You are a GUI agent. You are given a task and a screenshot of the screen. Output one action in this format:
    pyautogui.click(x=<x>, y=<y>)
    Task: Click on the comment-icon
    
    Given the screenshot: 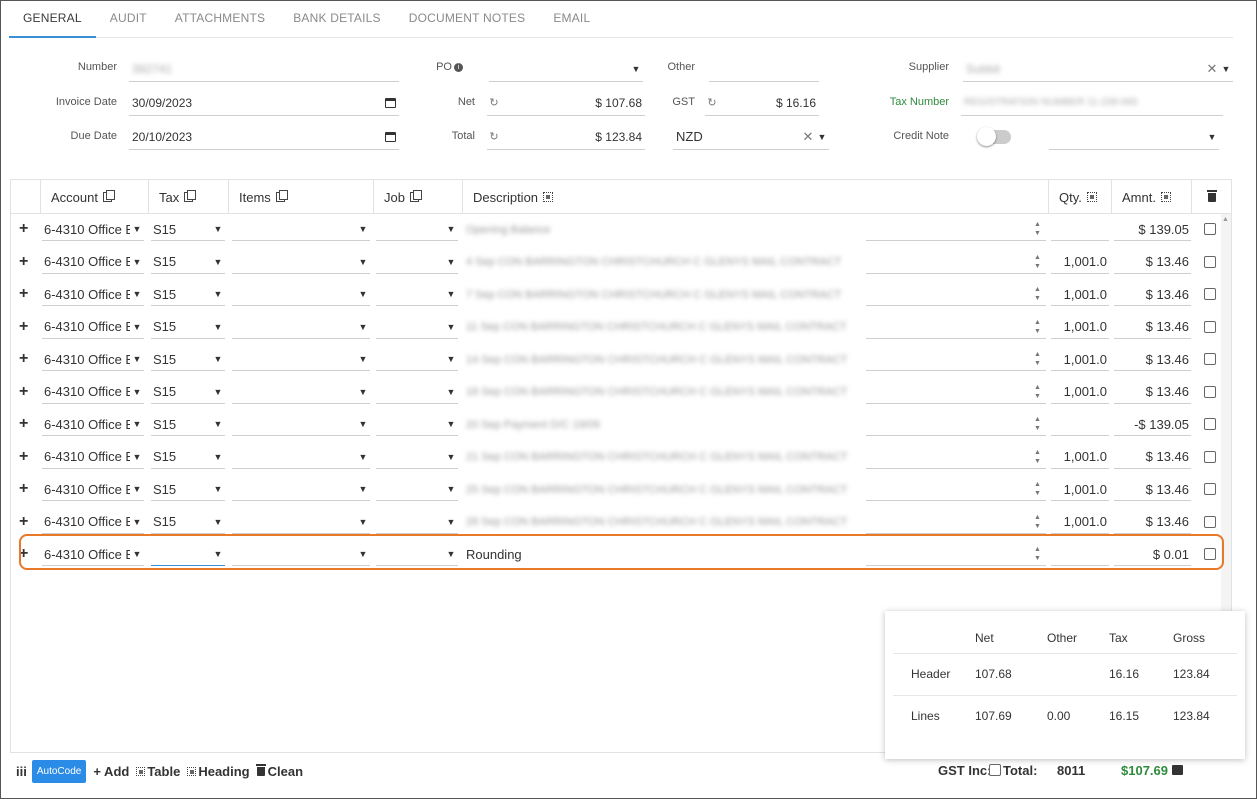 What is the action you would take?
    pyautogui.click(x=1177, y=770)
    